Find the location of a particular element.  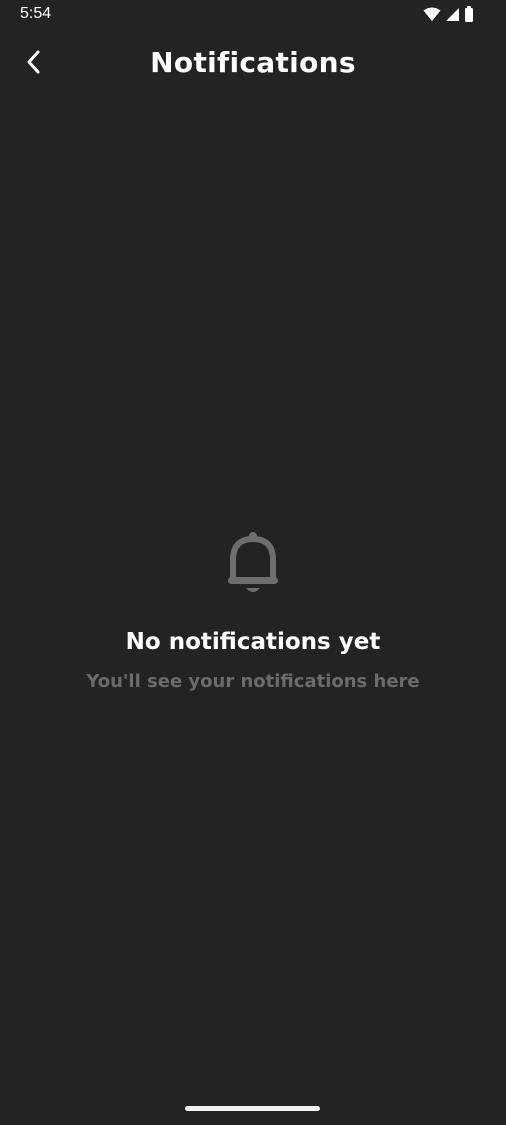

app-bar: Notifications is located at coordinates (253, 64).